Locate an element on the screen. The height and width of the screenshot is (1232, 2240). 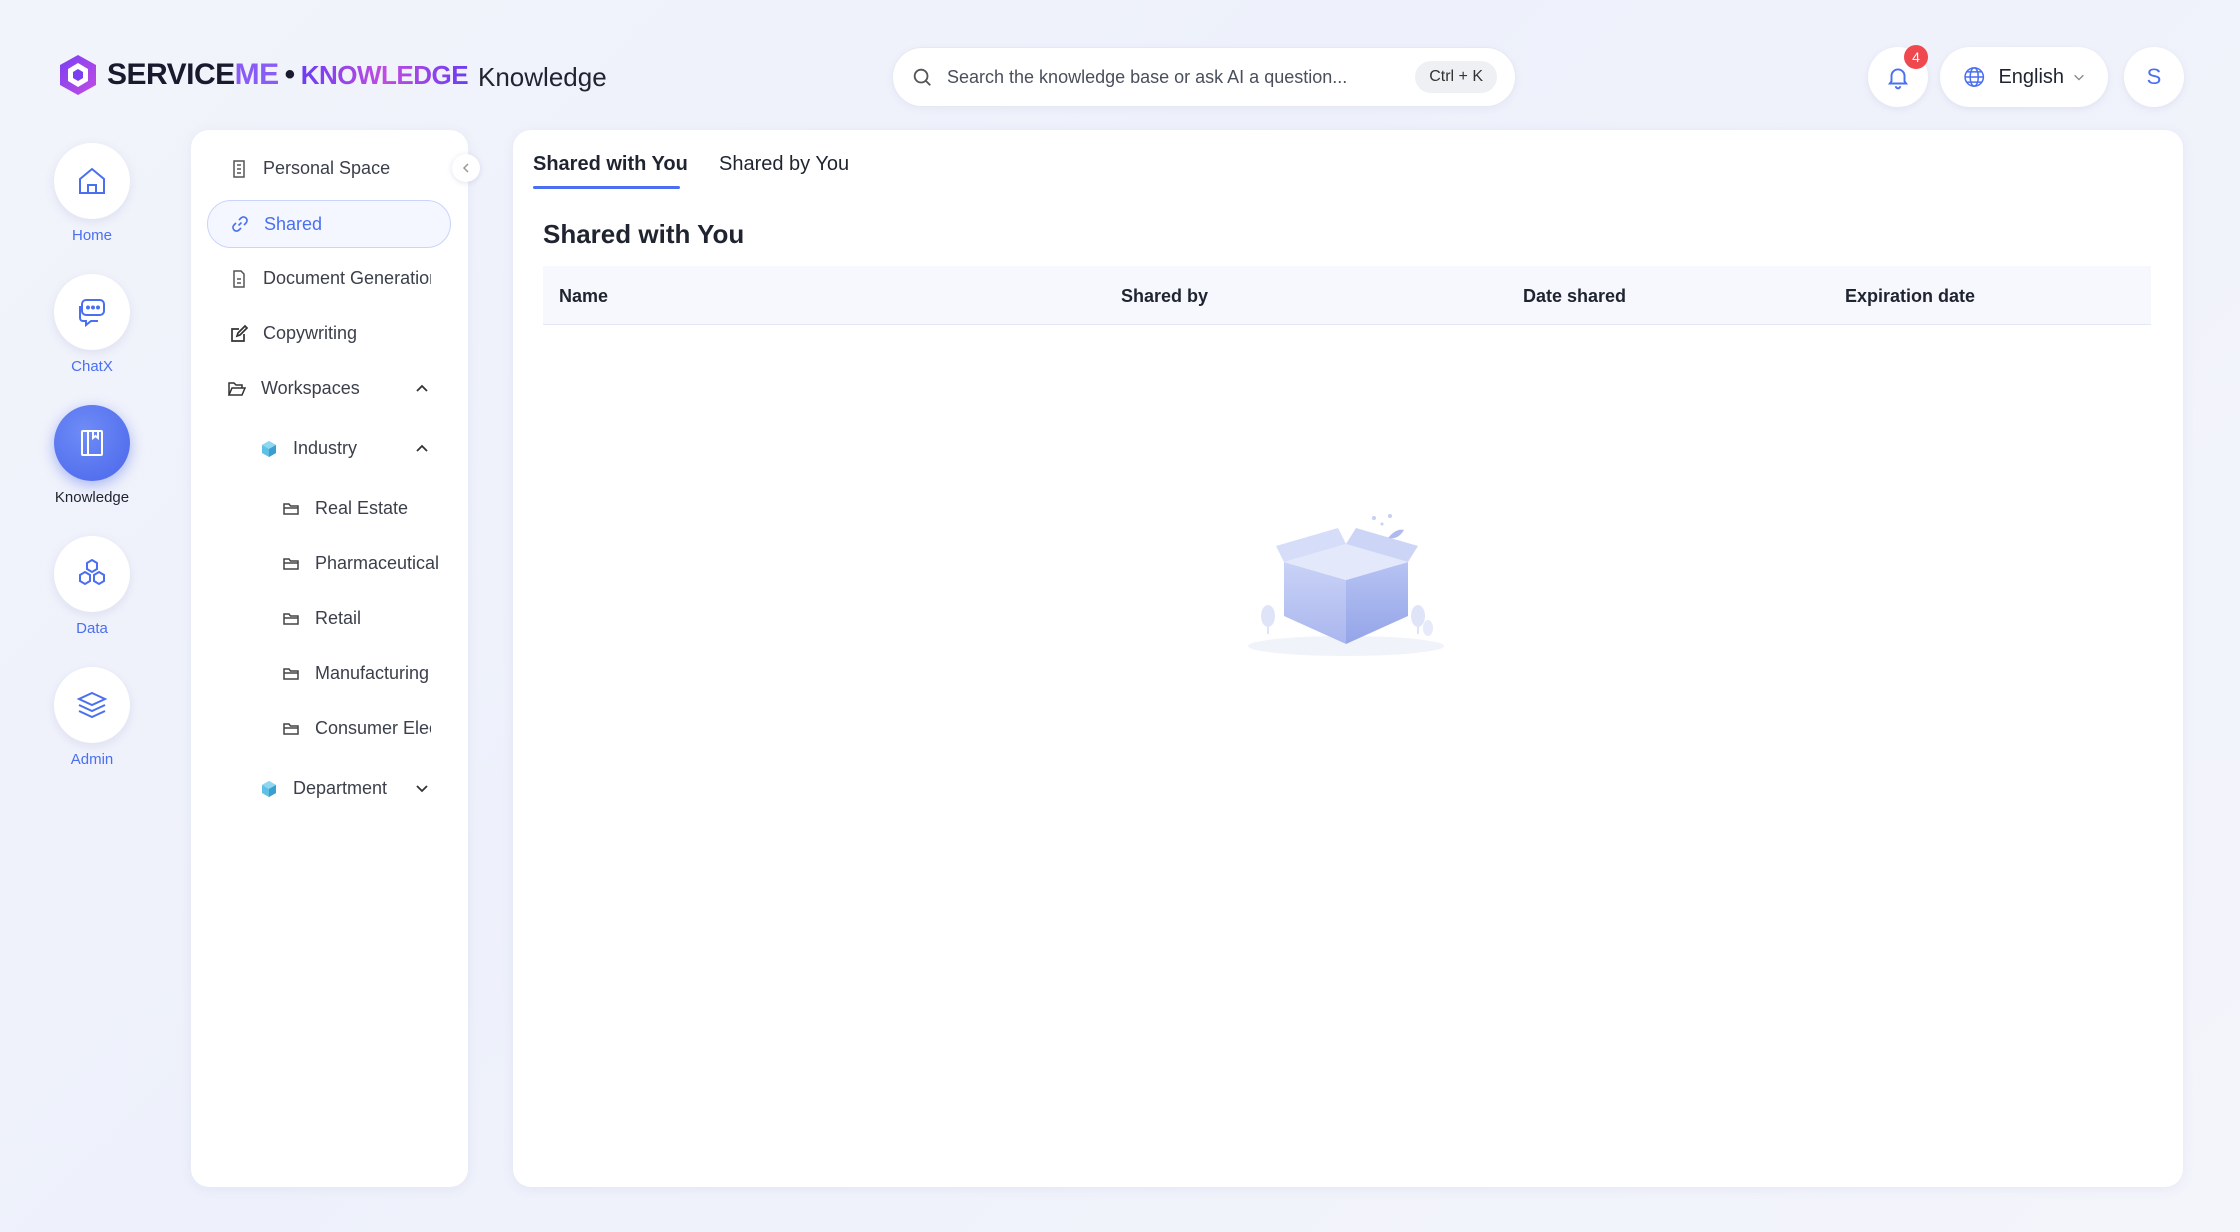
page-title: Knowledge is located at coordinates (542, 77).